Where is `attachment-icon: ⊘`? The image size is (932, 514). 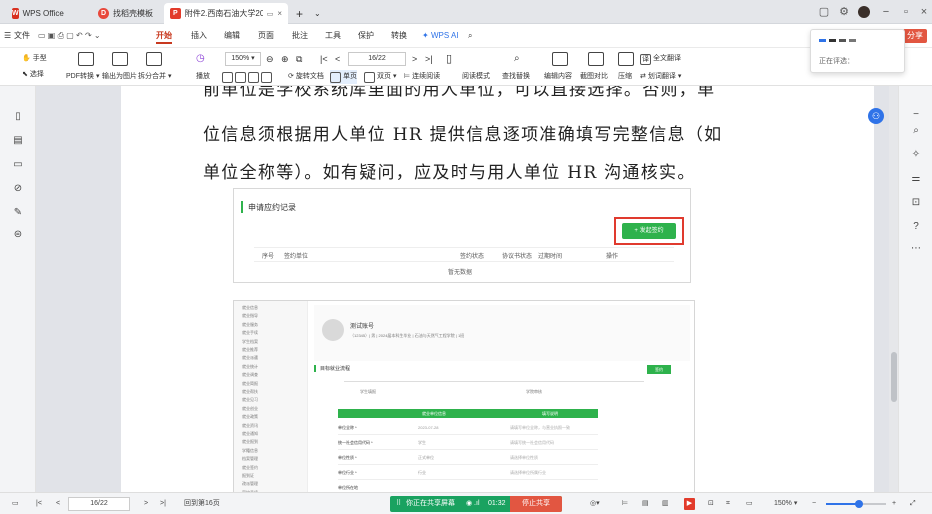
attachment-icon: ⊘ is located at coordinates (18, 189).